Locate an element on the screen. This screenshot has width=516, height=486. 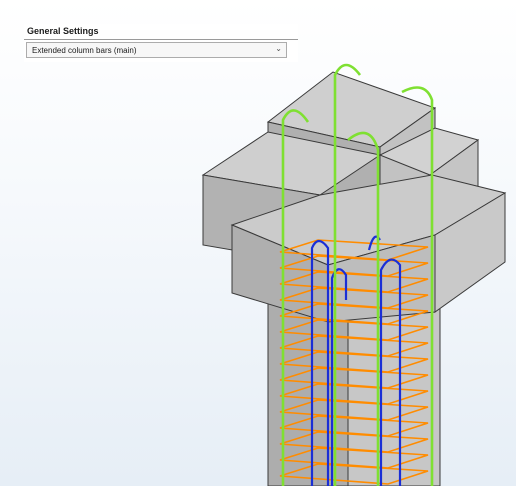
chevron-down-icon: ⌄ is located at coordinates (278, 48).